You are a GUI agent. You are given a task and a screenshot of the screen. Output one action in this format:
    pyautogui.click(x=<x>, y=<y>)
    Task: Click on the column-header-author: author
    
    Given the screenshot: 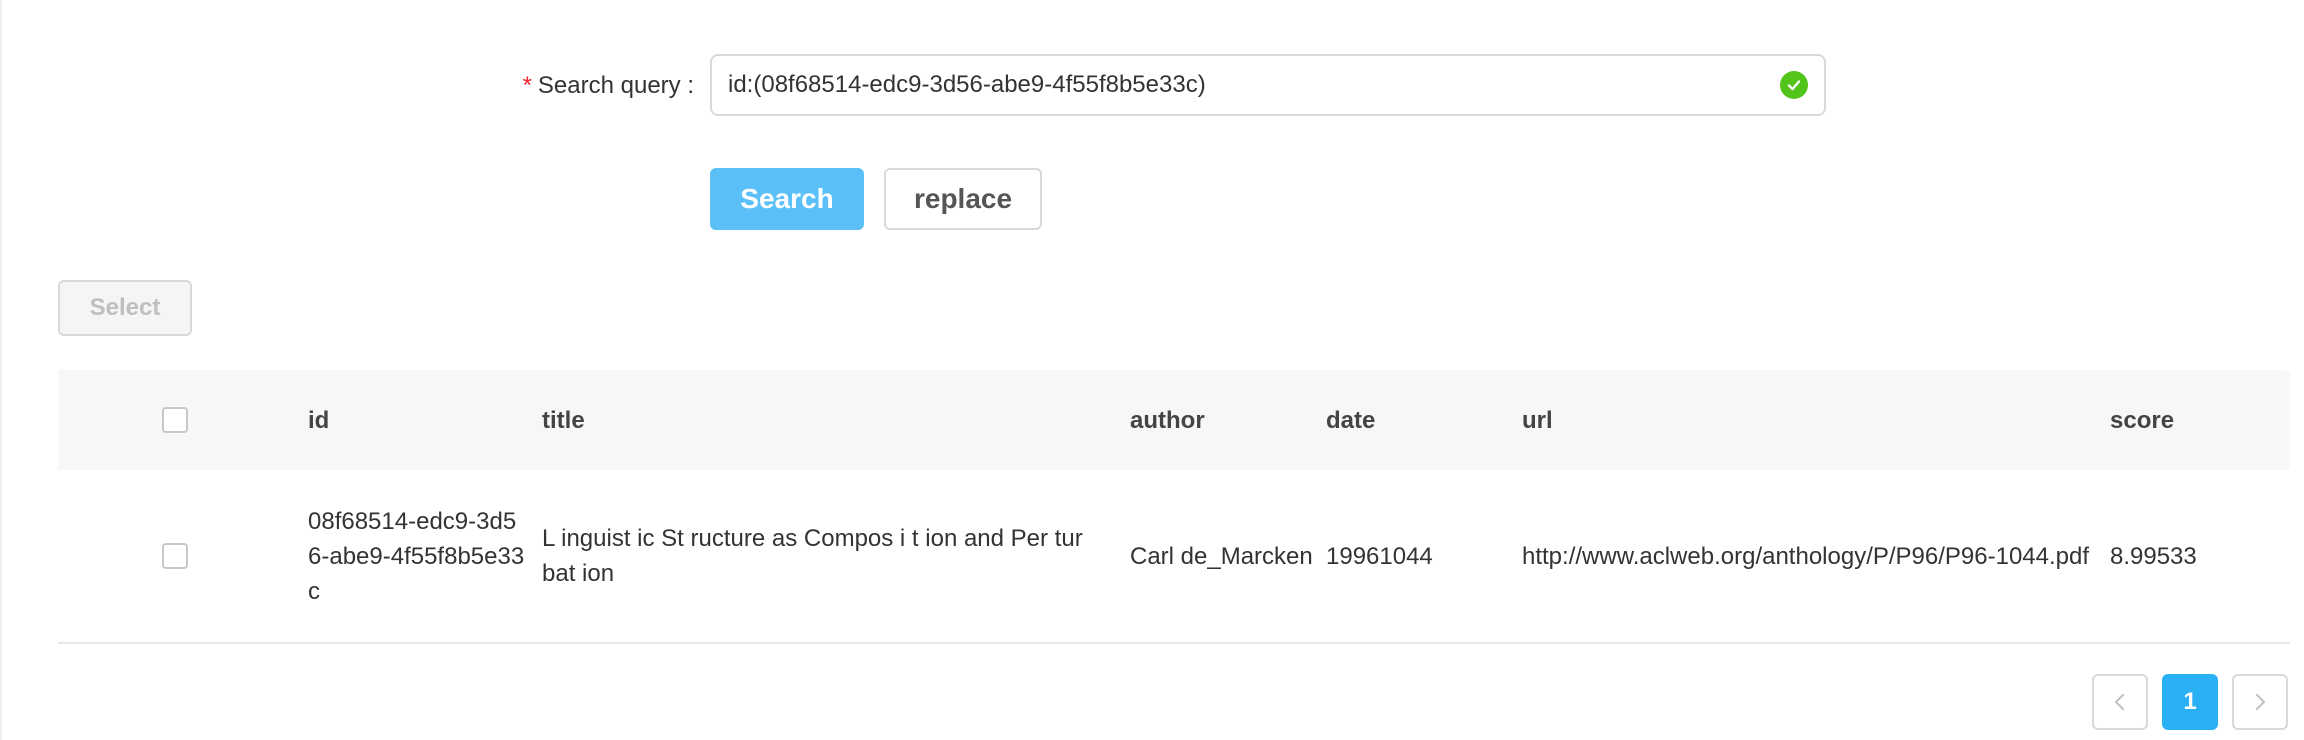 What is the action you would take?
    pyautogui.click(x=1223, y=420)
    